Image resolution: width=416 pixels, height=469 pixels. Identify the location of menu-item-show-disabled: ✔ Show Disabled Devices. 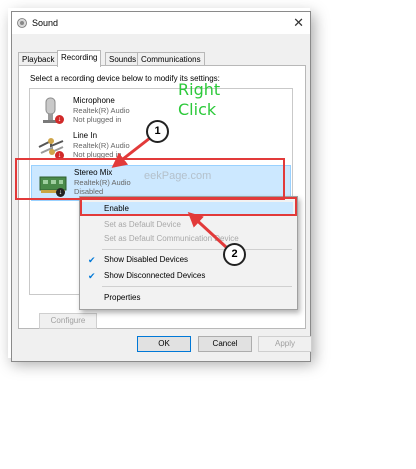
(187, 260).